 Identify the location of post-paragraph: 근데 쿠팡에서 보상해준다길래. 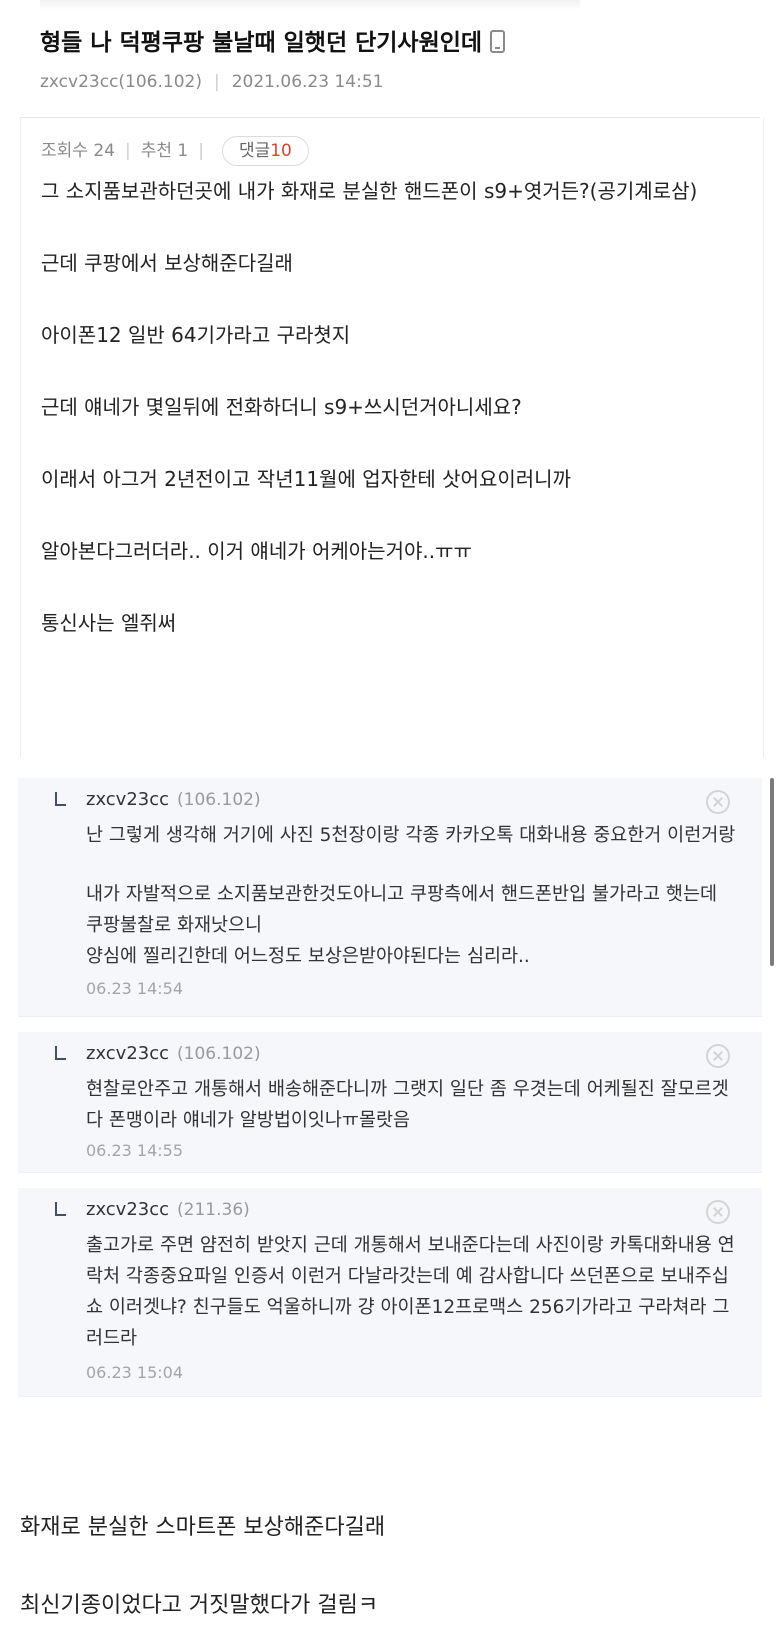
(167, 263).